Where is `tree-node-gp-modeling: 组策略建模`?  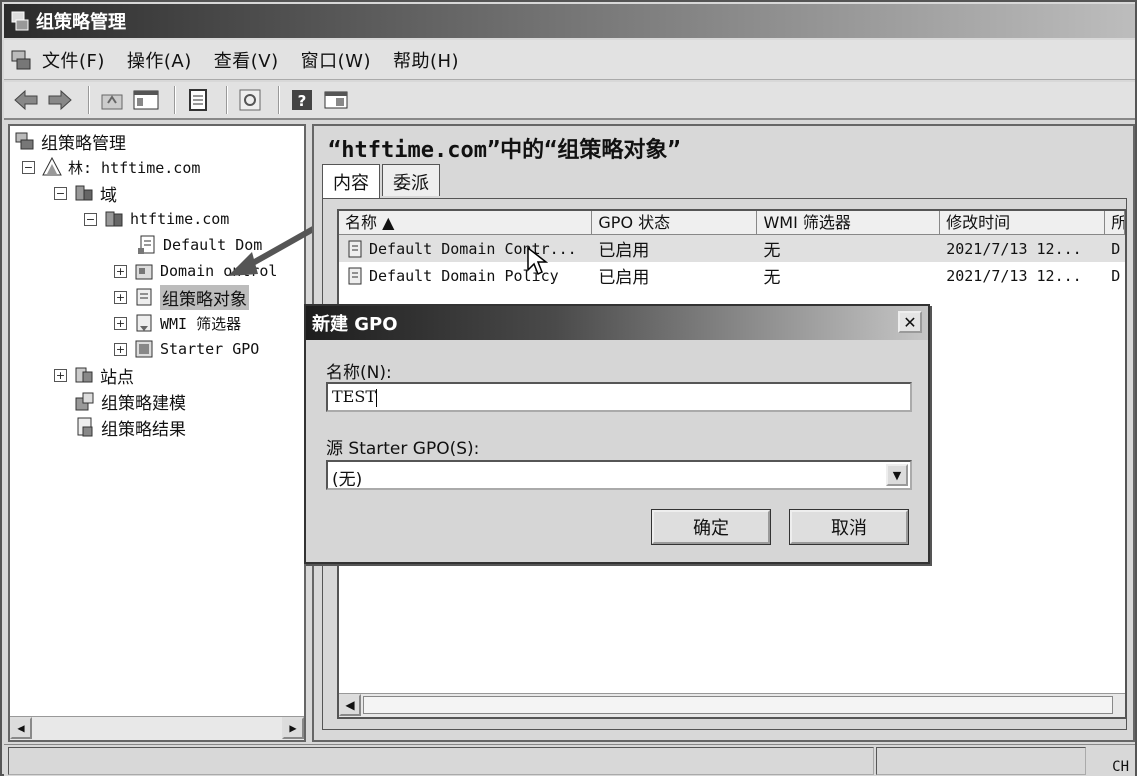 tree-node-gp-modeling: 组策略建模 is located at coordinates (130, 401).